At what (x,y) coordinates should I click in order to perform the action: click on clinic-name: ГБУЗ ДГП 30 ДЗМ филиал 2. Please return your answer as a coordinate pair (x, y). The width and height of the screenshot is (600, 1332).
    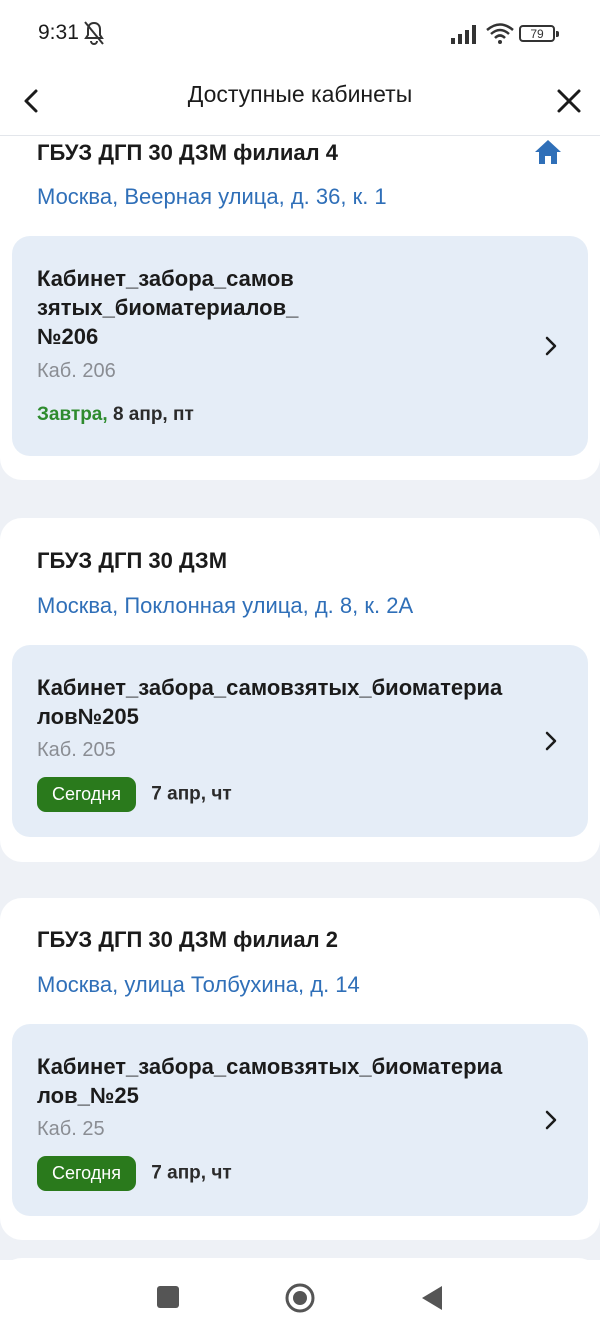
    Looking at the image, I should click on (187, 939).